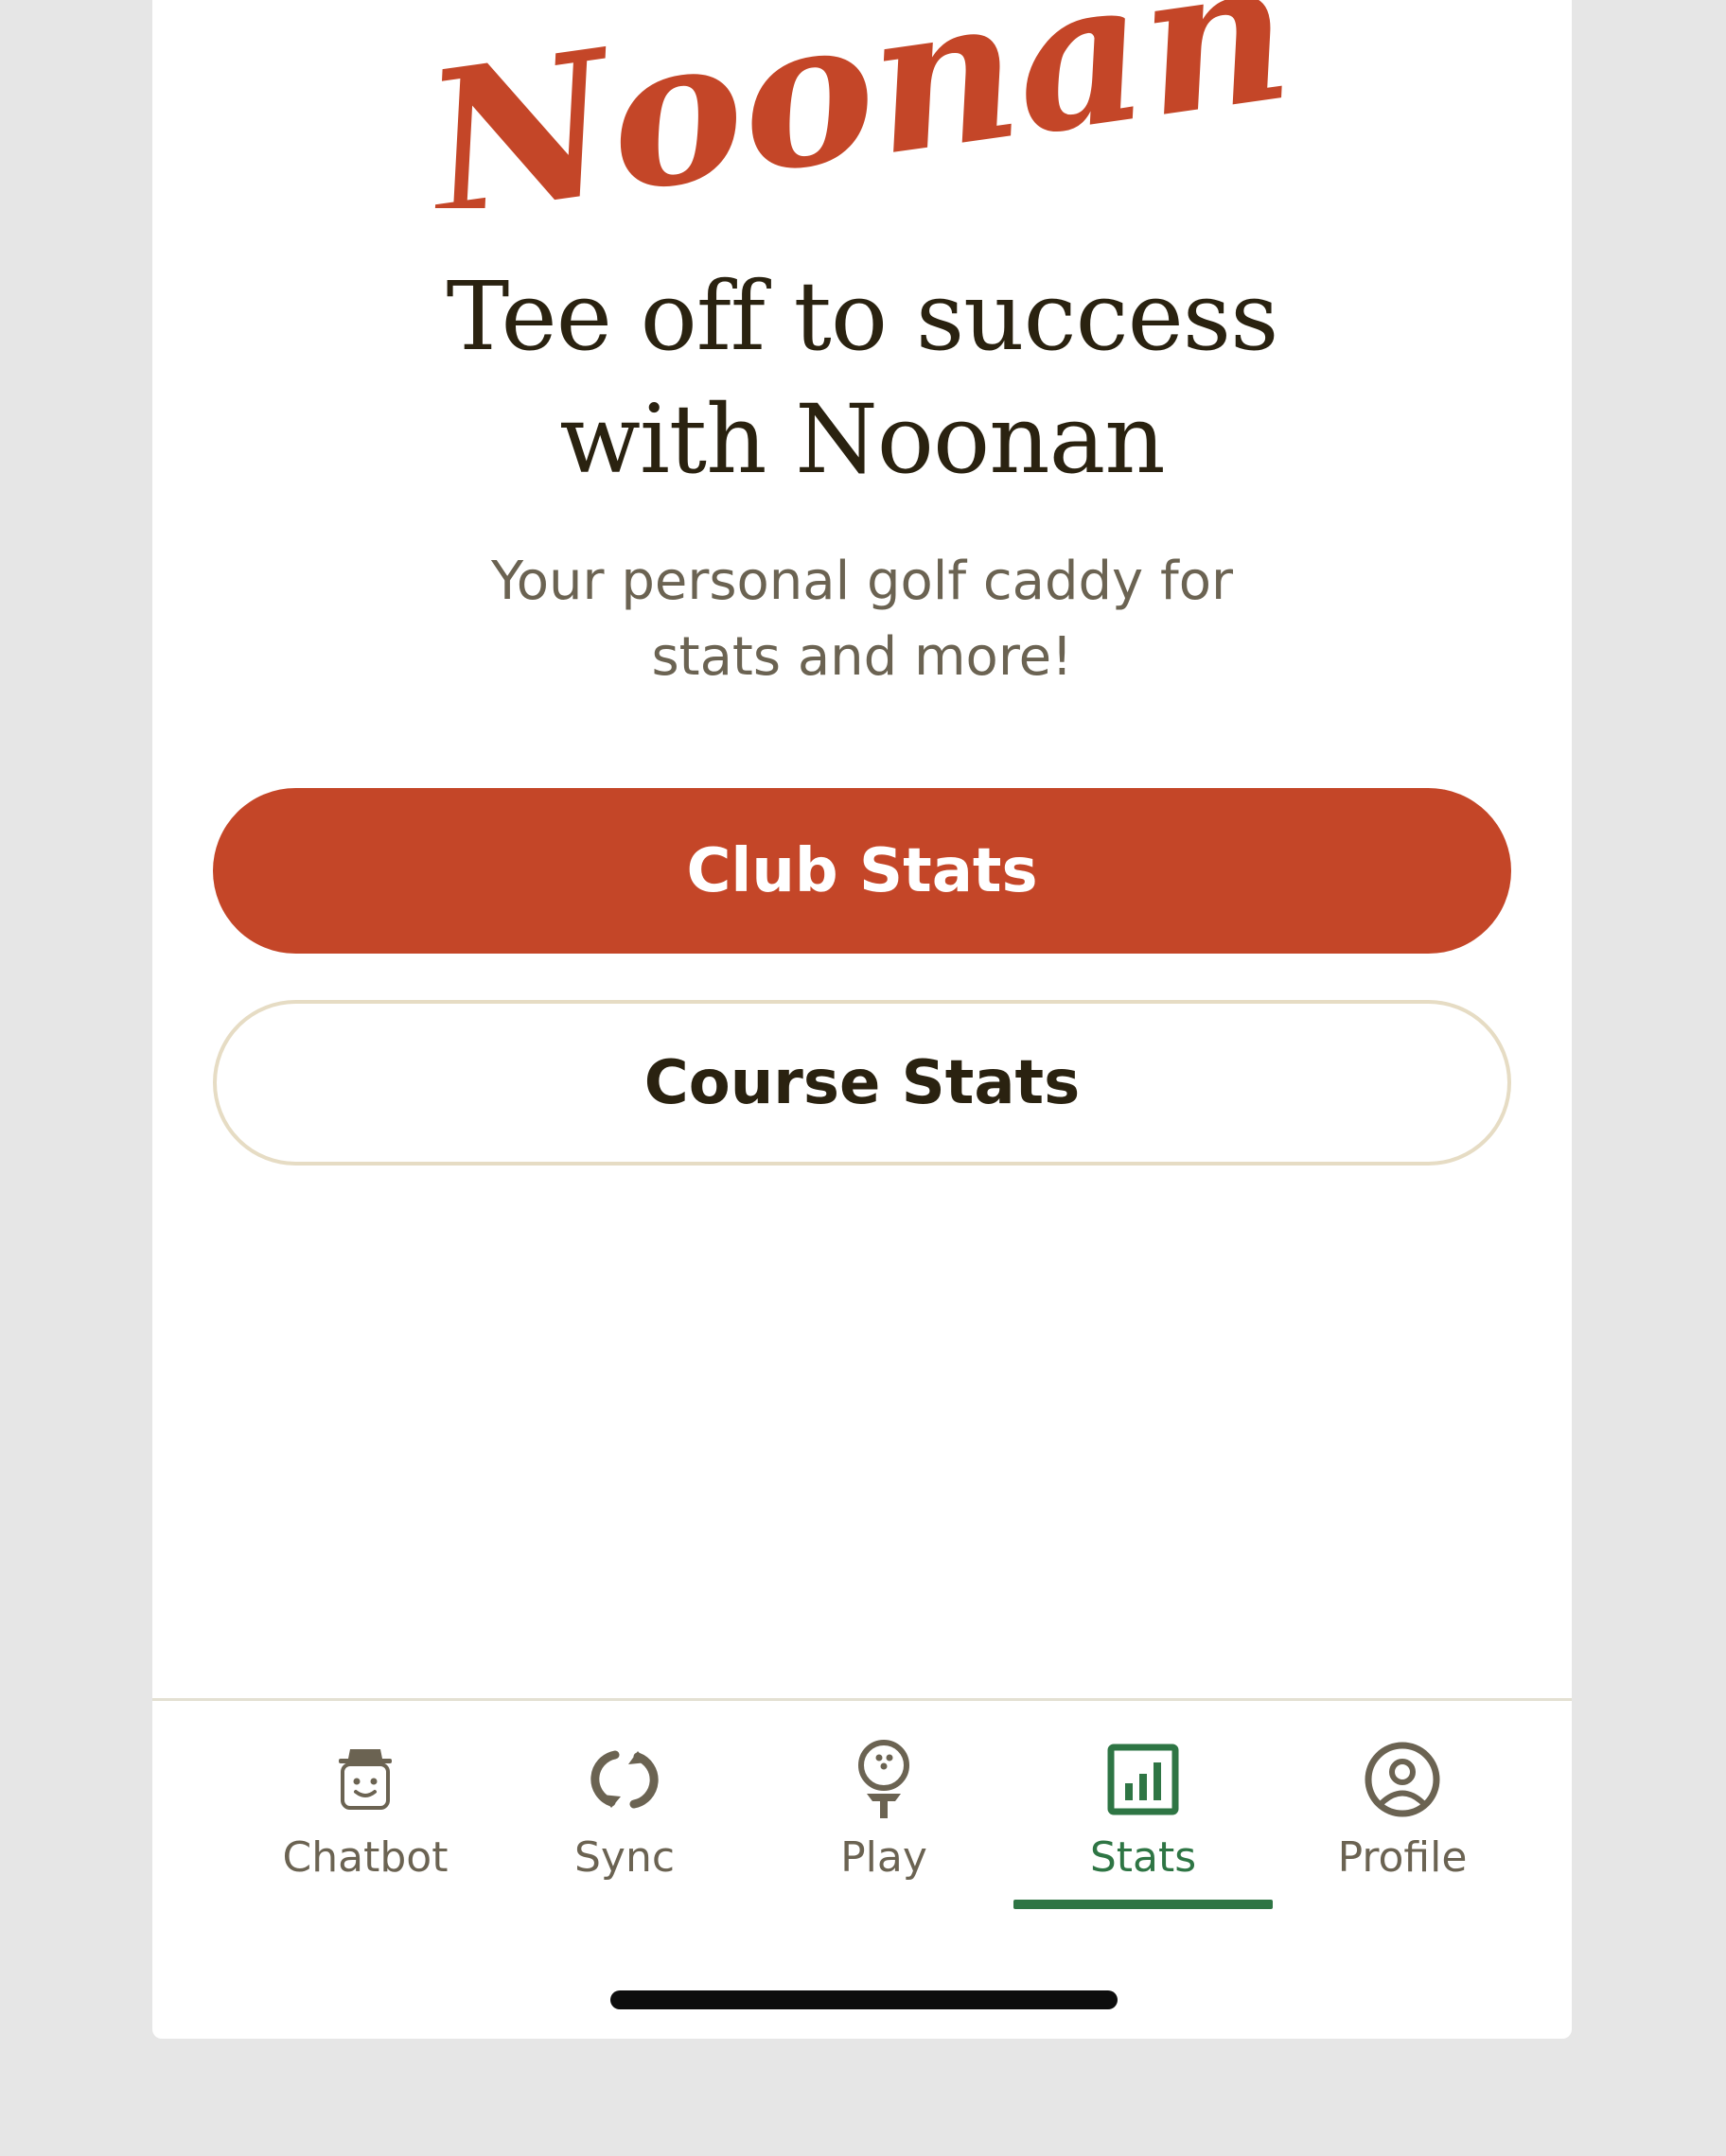 This screenshot has width=1726, height=2156. I want to click on tab-chatbot-label: Chatbot, so click(365, 1857).